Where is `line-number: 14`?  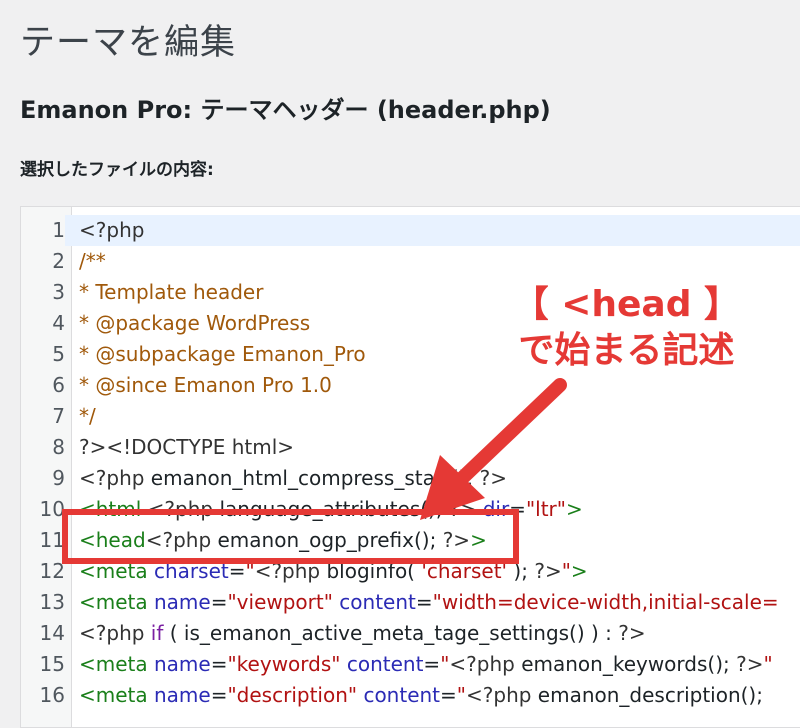
line-number: 14 is located at coordinates (43, 633).